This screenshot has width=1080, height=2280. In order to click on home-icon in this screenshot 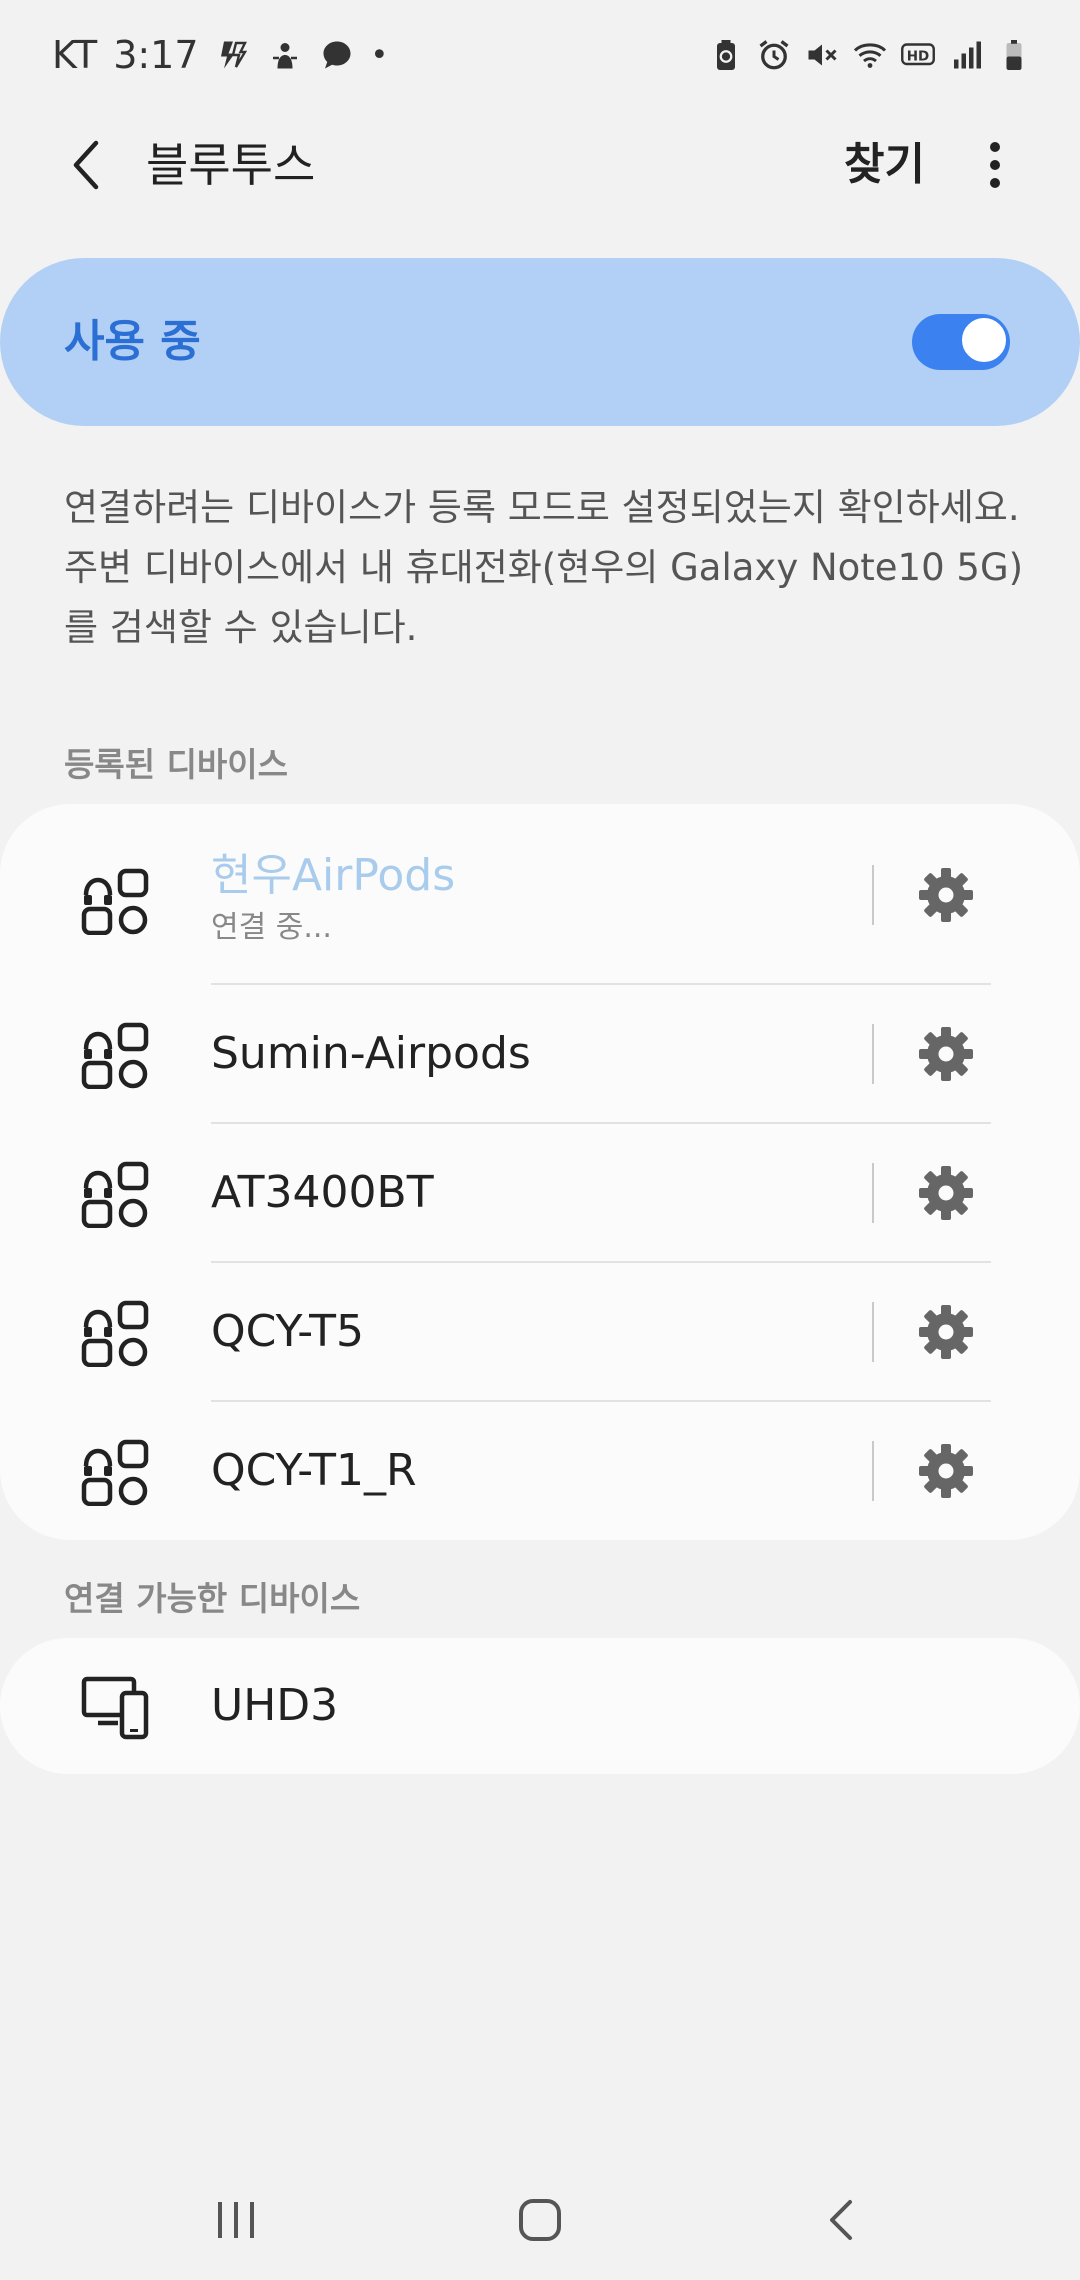, I will do `click(540, 2220)`.